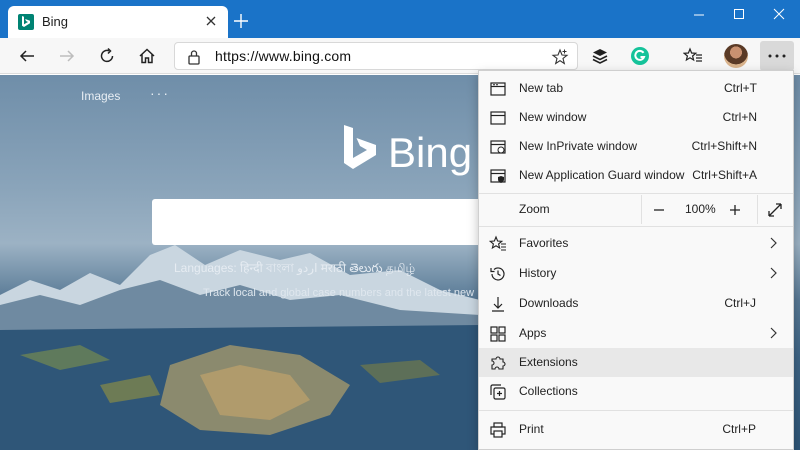  Describe the element at coordinates (317, 222) in the screenshot. I see `search-input` at that location.